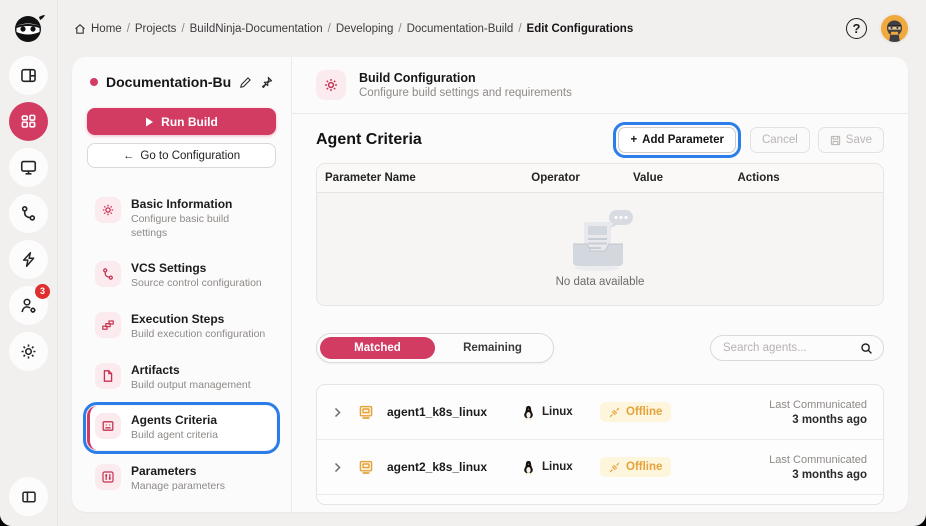 The width and height of the screenshot is (926, 526). I want to click on lightning-icon, so click(28, 259).